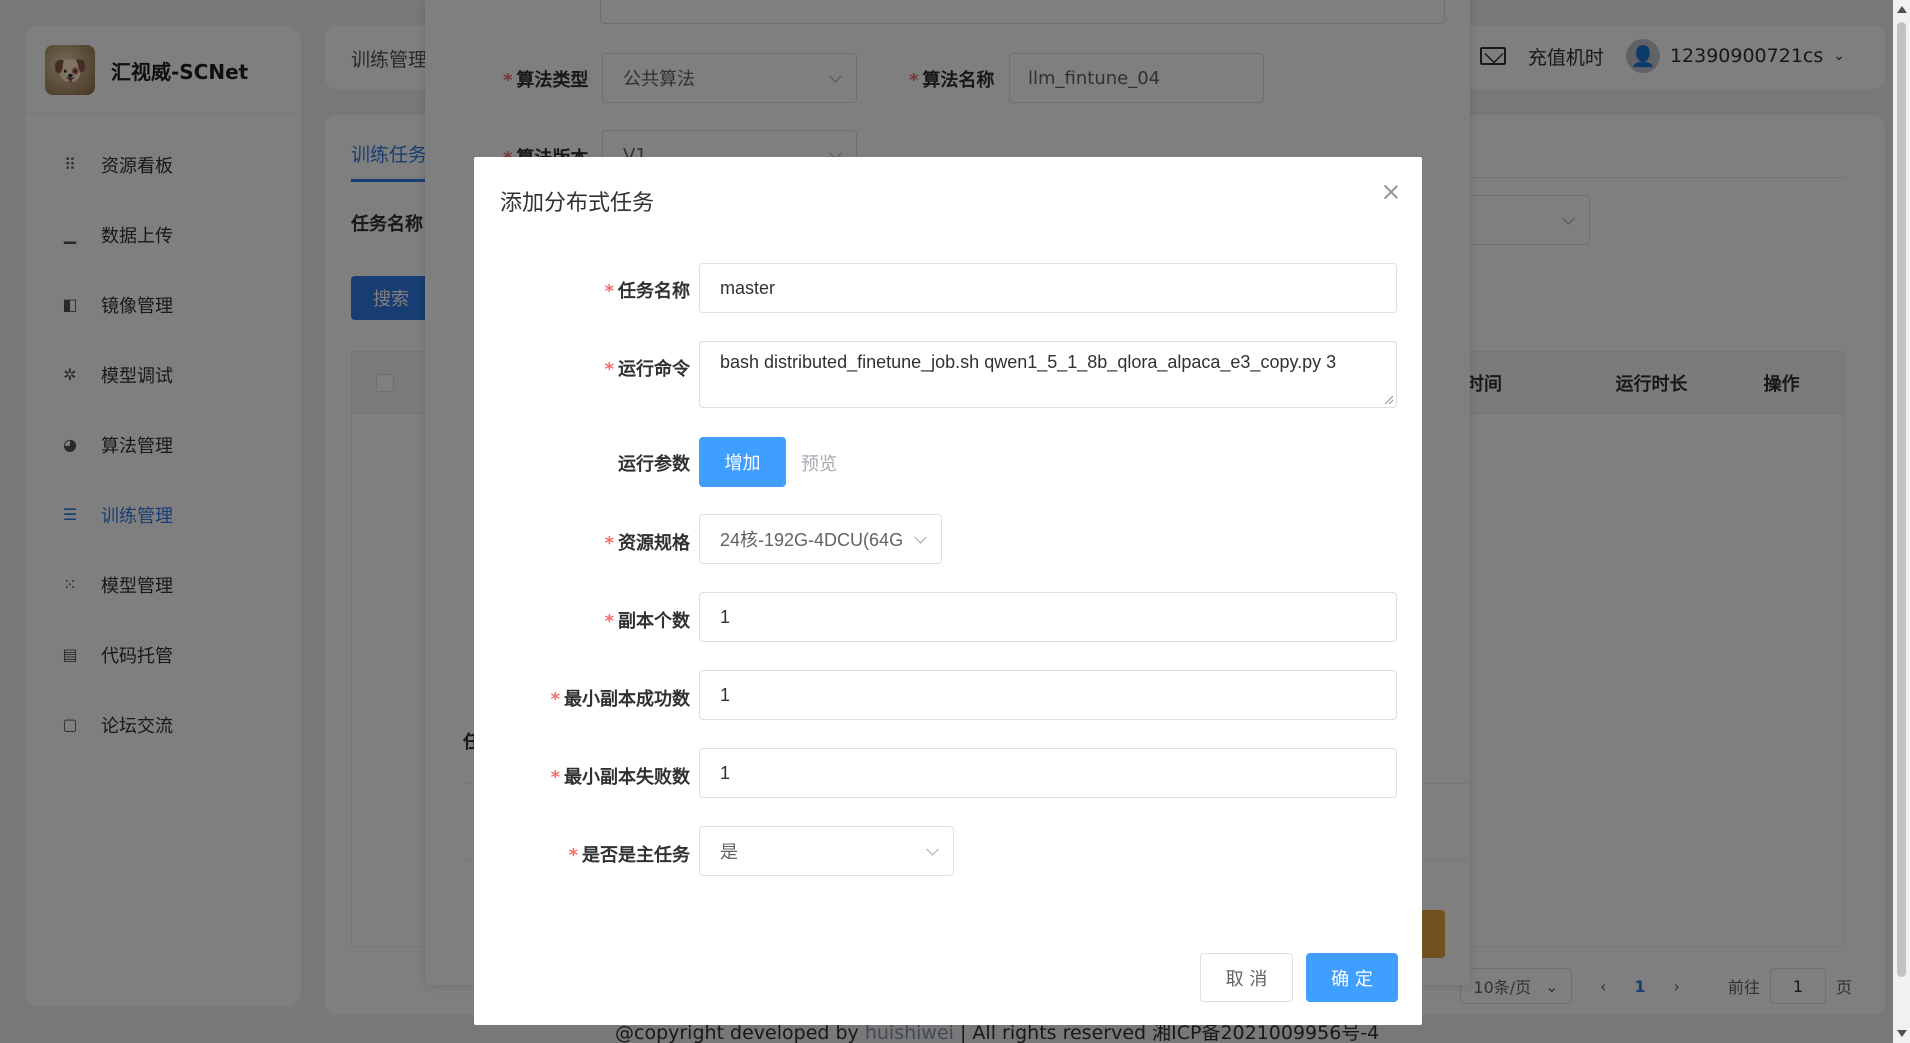  What do you see at coordinates (1048, 617) in the screenshot?
I see `replicas-input: 1` at bounding box center [1048, 617].